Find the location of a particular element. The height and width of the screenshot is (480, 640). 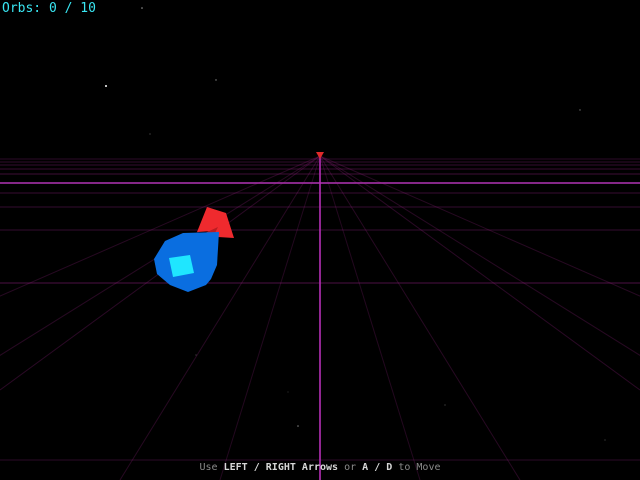

key-right-label: RIGHT is located at coordinates (280, 467).